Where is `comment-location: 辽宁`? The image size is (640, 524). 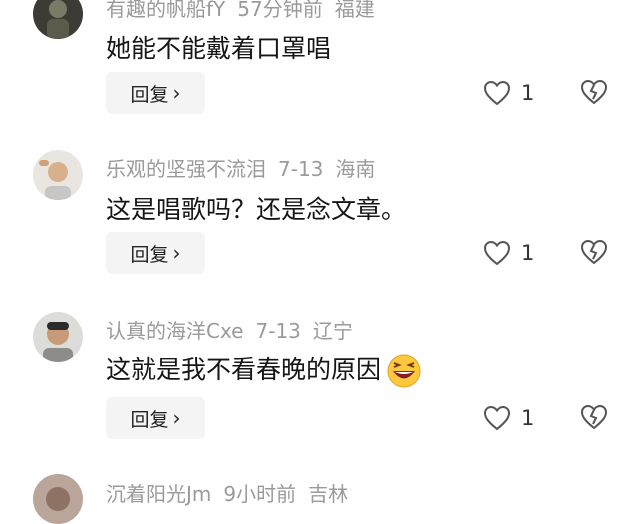
comment-location: 辽宁 is located at coordinates (332, 331).